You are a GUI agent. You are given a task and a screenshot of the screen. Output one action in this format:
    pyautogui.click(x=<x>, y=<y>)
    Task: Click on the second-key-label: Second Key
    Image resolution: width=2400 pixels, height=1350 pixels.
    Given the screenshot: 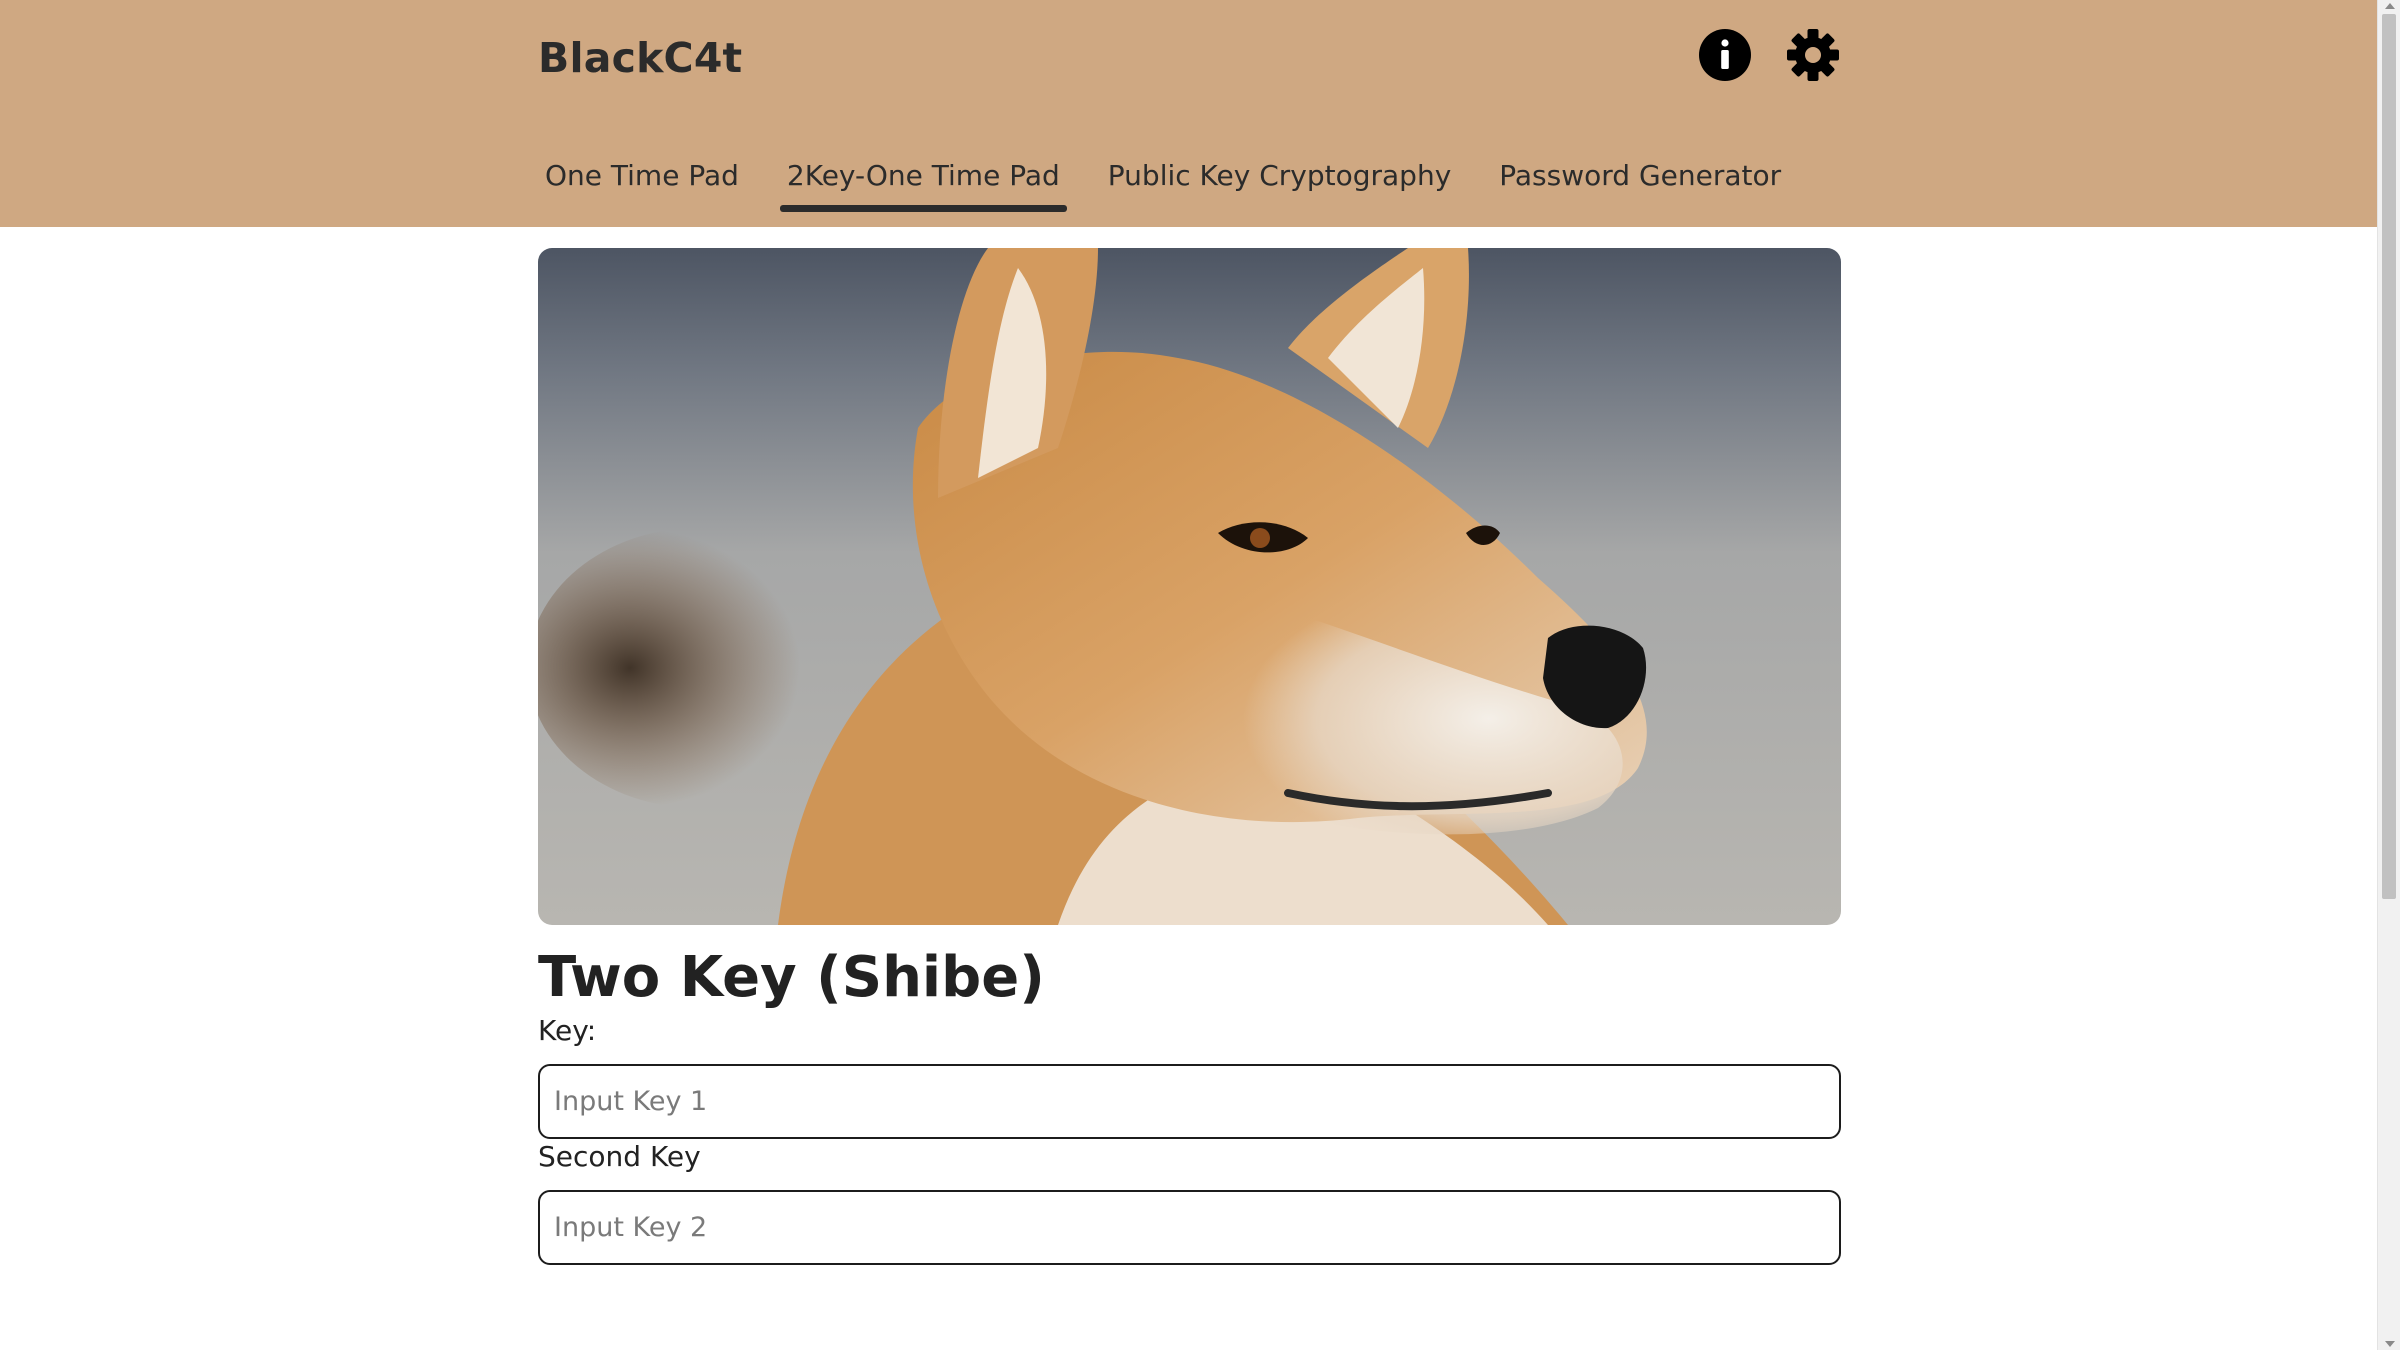 What is the action you would take?
    pyautogui.click(x=619, y=1156)
    